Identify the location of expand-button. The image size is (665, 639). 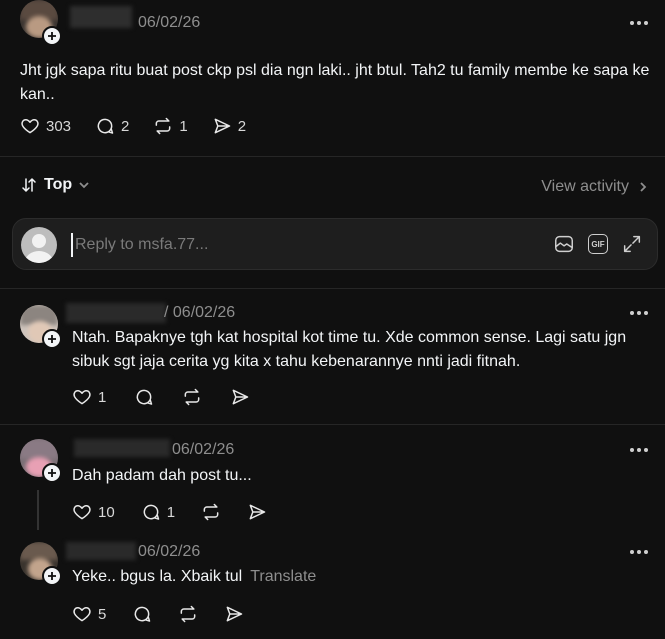
(632, 244).